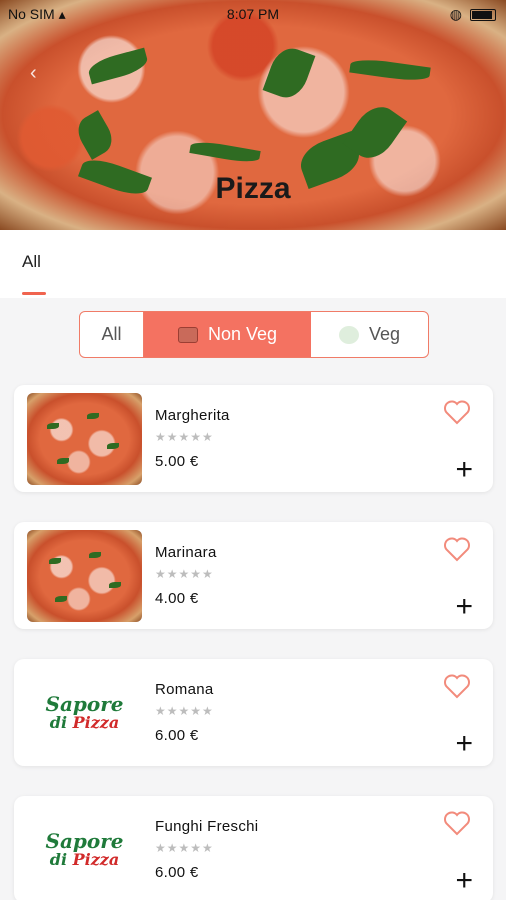 The width and height of the screenshot is (506, 900). Describe the element at coordinates (253, 712) in the screenshot. I see `product-card: Sapore di Pizza Romana ★★★★★ 6.00 € +` at that location.